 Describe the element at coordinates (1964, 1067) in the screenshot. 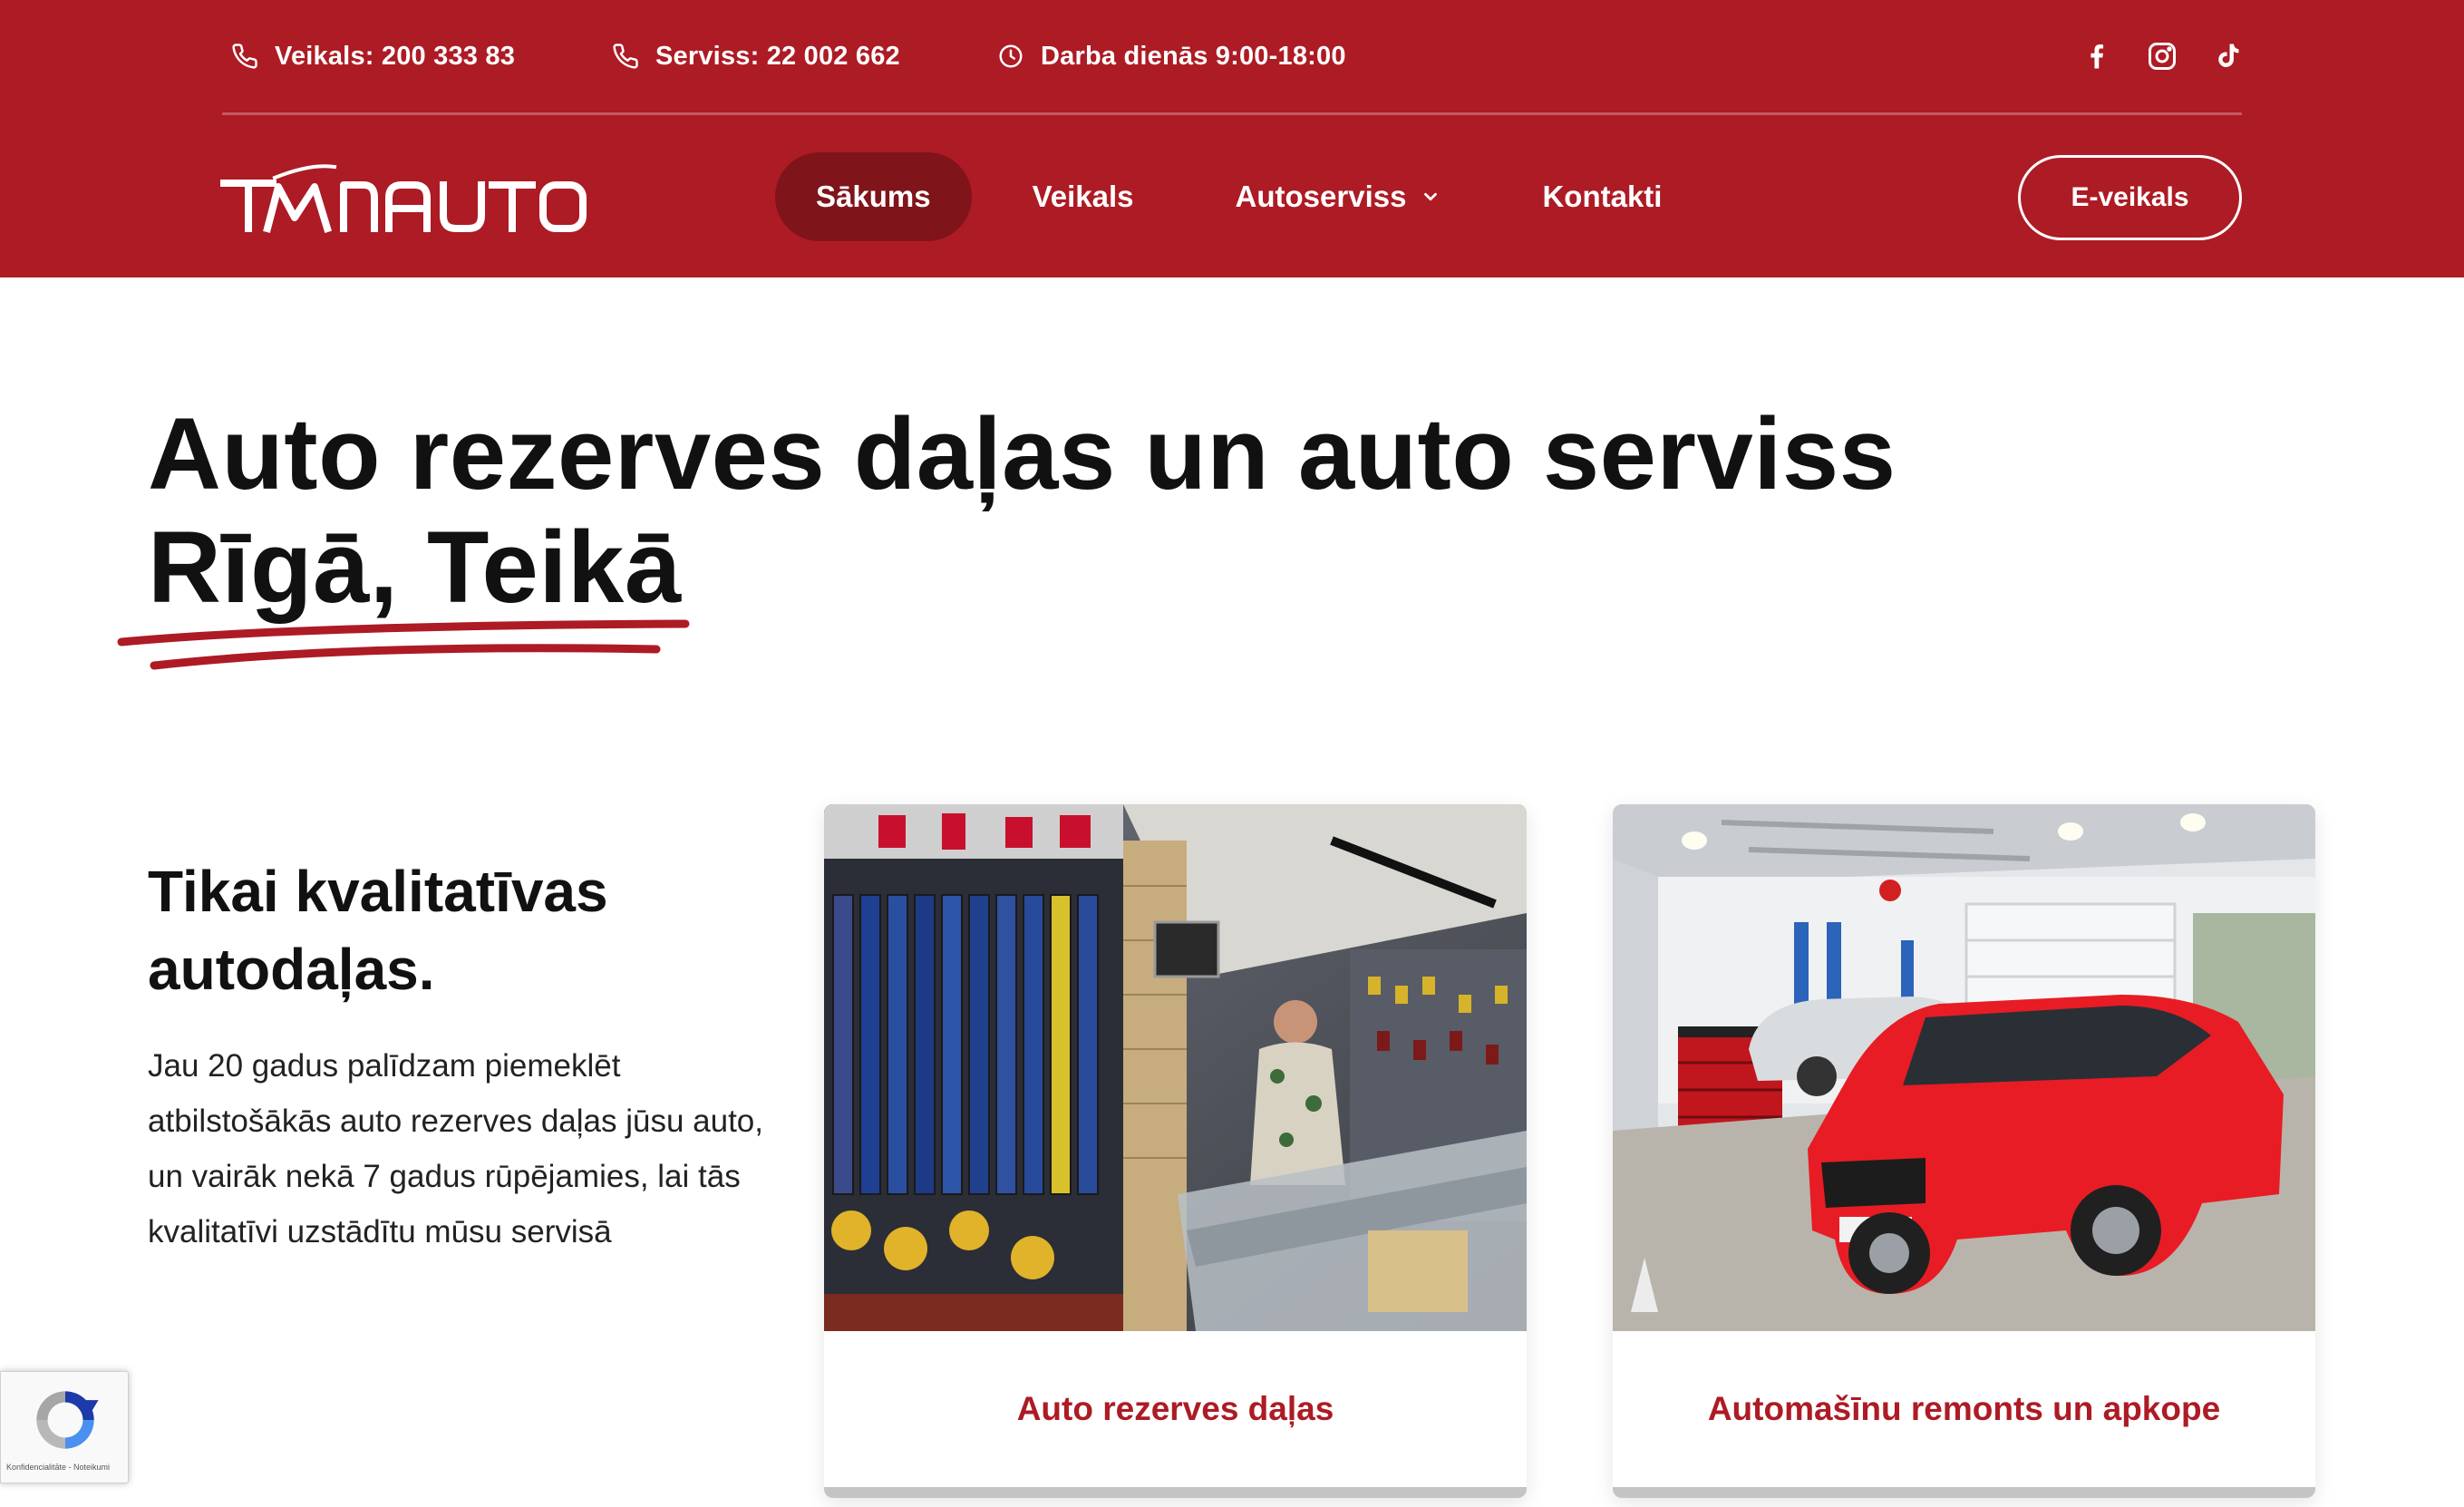

I see `car-service-garage-photo` at that location.